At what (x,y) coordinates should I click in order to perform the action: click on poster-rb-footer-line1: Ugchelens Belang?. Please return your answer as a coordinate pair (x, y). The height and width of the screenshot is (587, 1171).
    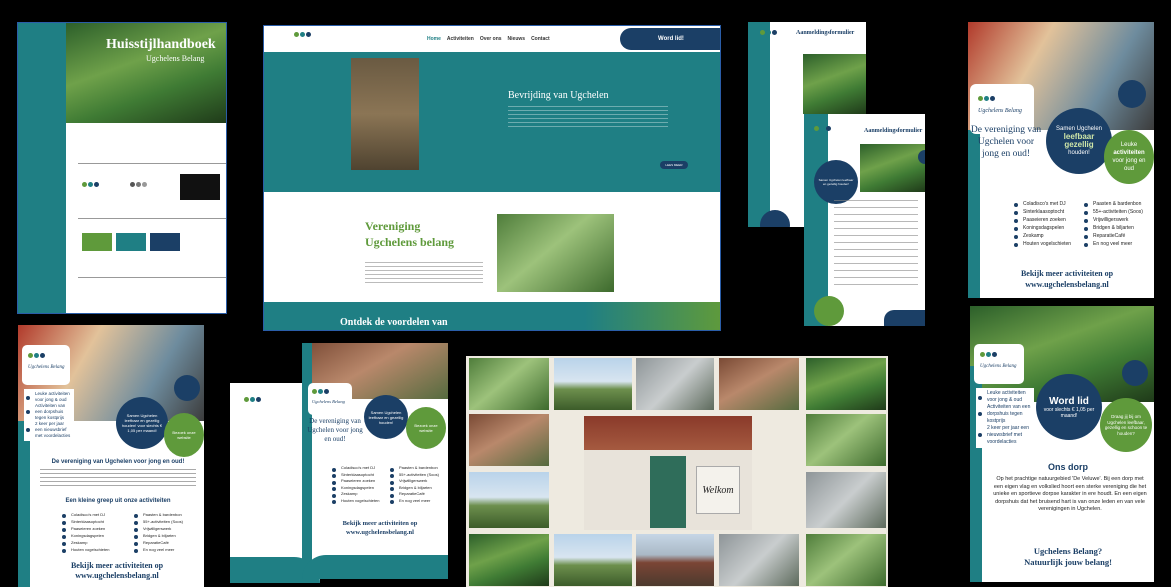
    Looking at the image, I should click on (1068, 551).